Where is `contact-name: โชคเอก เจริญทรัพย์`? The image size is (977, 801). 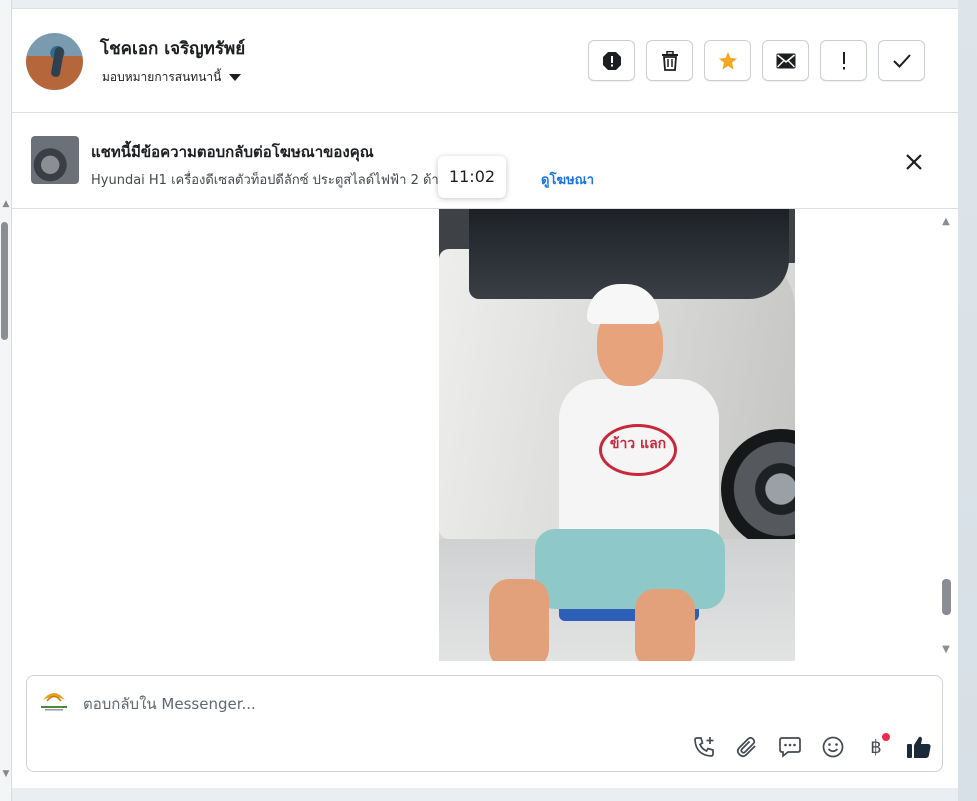
contact-name: โชคเอก เจริญทรัพย์ is located at coordinates (172, 48).